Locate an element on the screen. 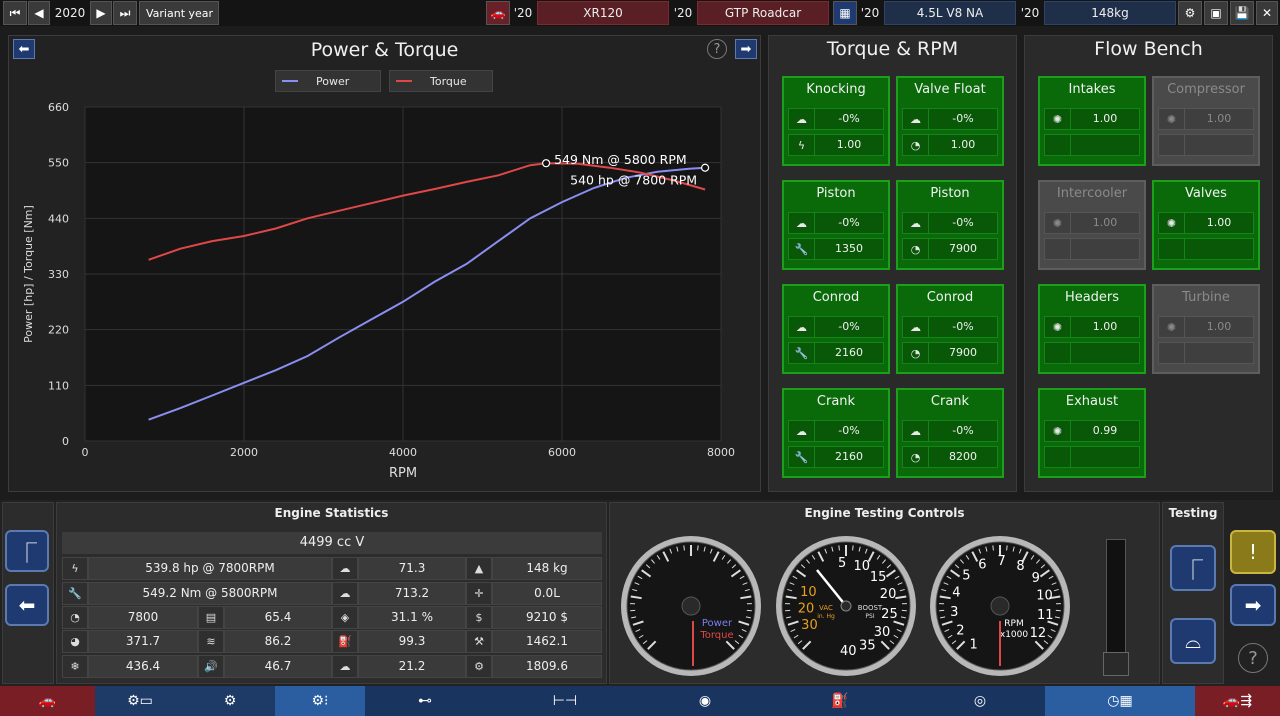 This screenshot has width=1280, height=716. dyno-graph-icon: ⎾ is located at coordinates (1193, 568).